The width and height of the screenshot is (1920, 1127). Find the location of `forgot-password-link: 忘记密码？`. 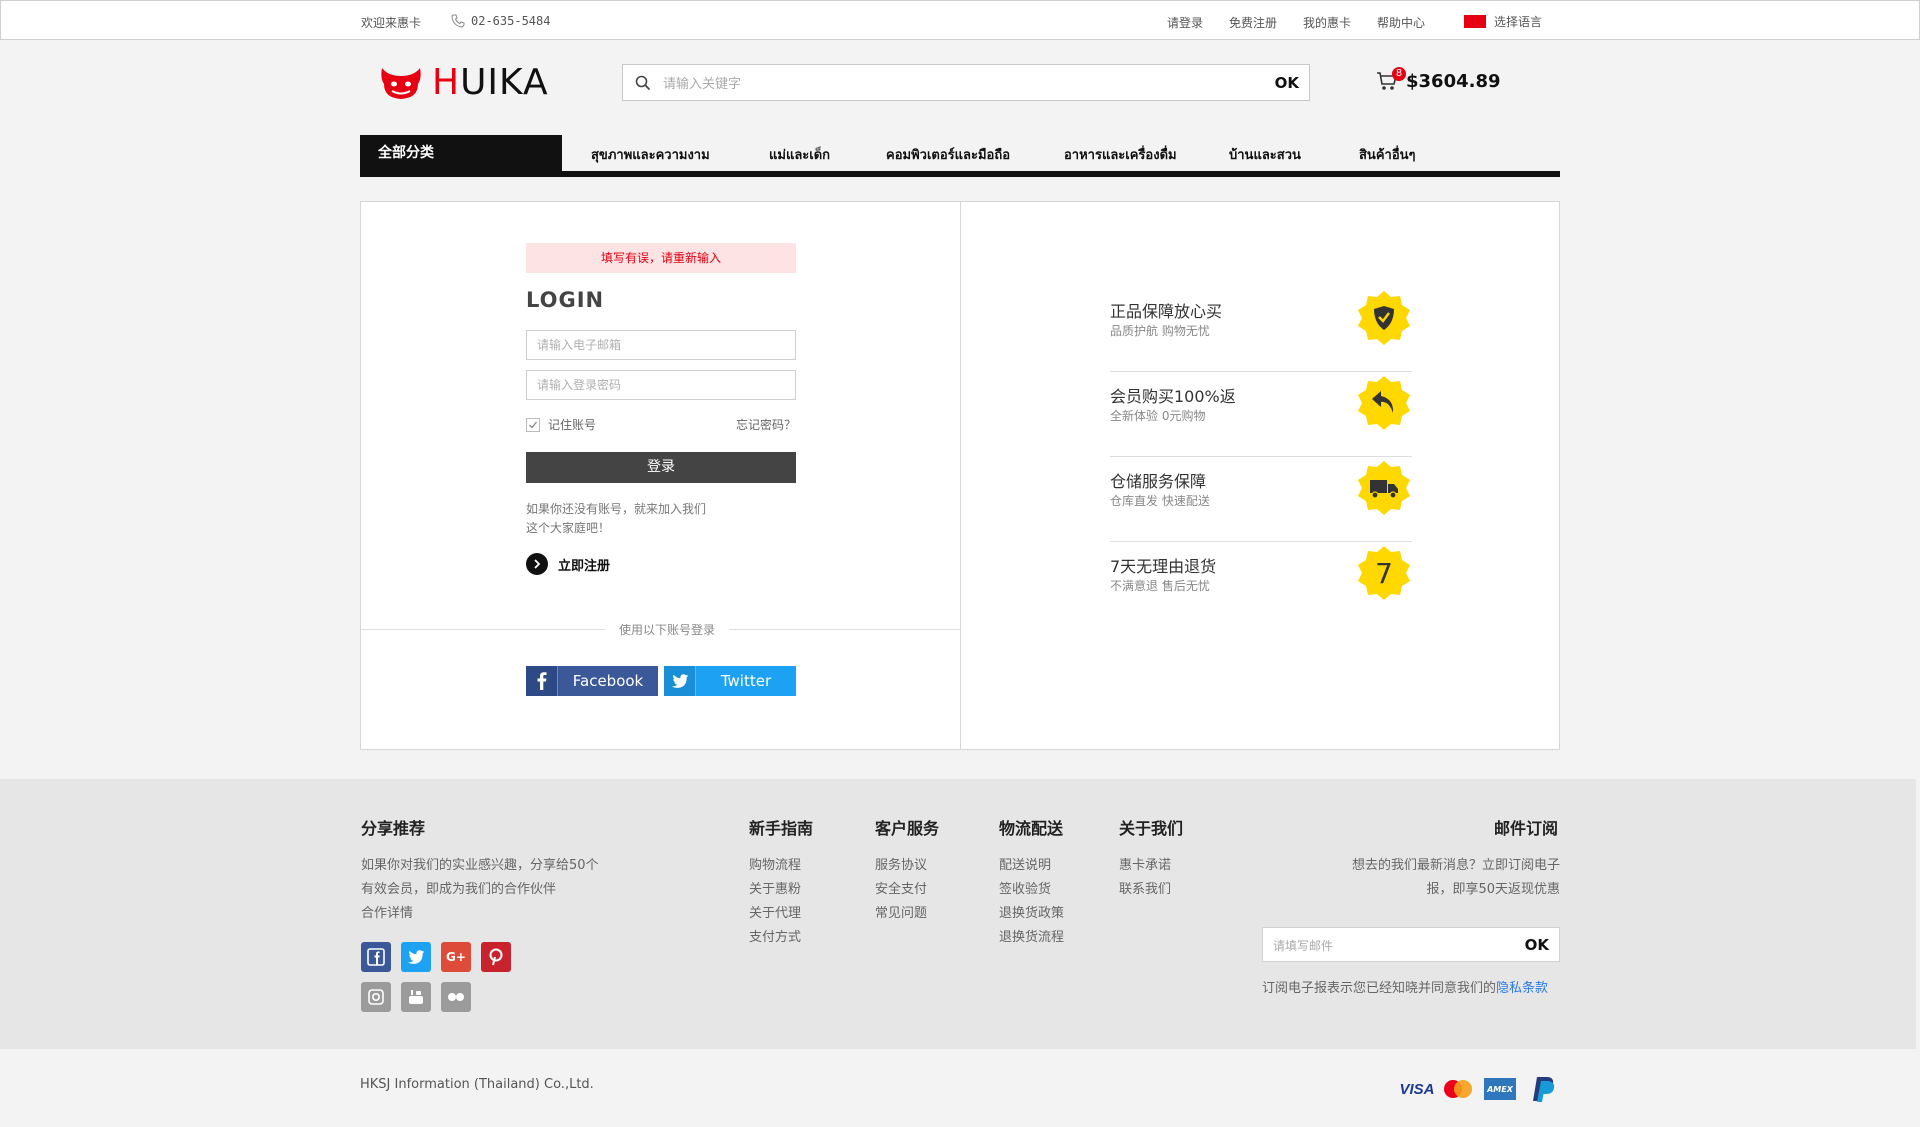

forgot-password-link: 忘记密码？ is located at coordinates (766, 424).